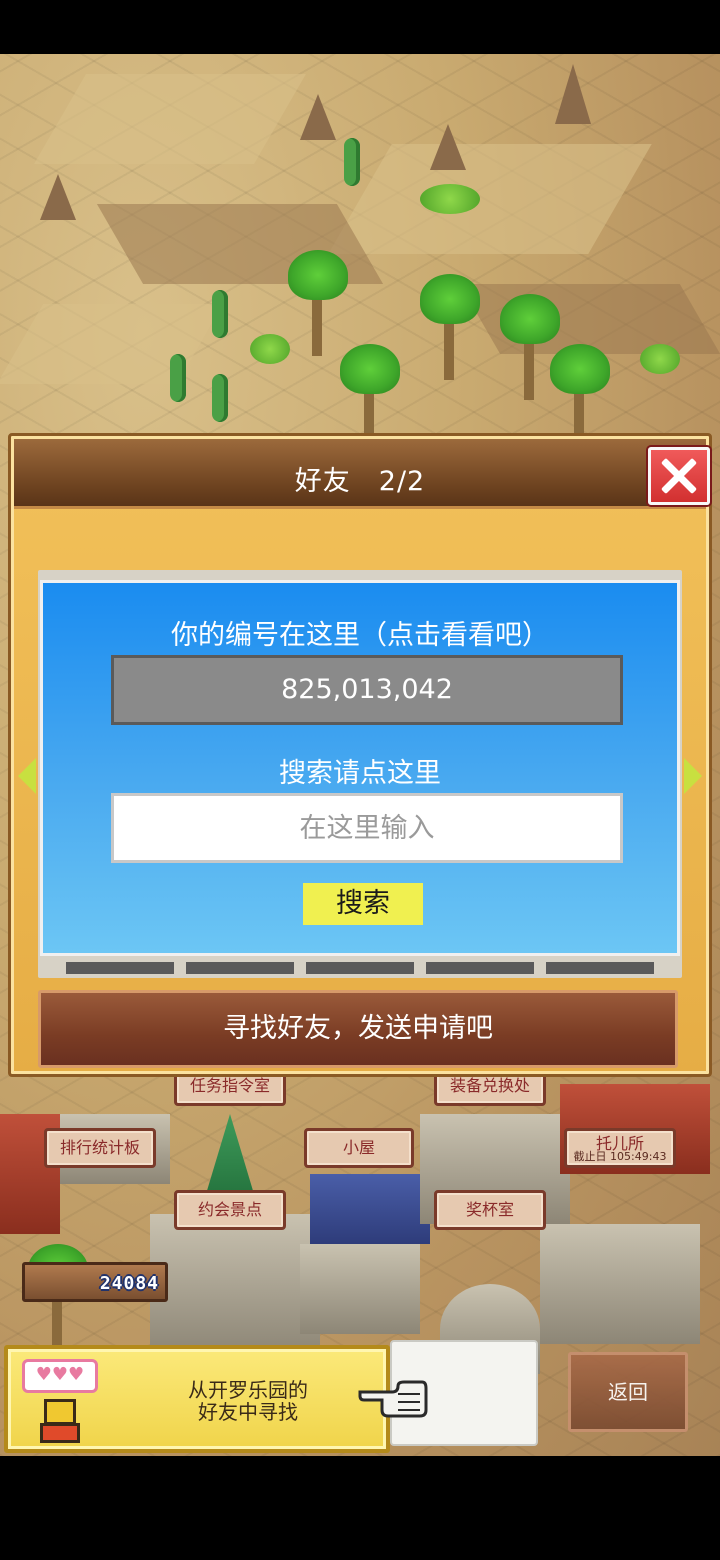 The image size is (720, 1560). What do you see at coordinates (248, 1412) in the screenshot?
I see `cairo-friends-line2: 好友中寻找` at bounding box center [248, 1412].